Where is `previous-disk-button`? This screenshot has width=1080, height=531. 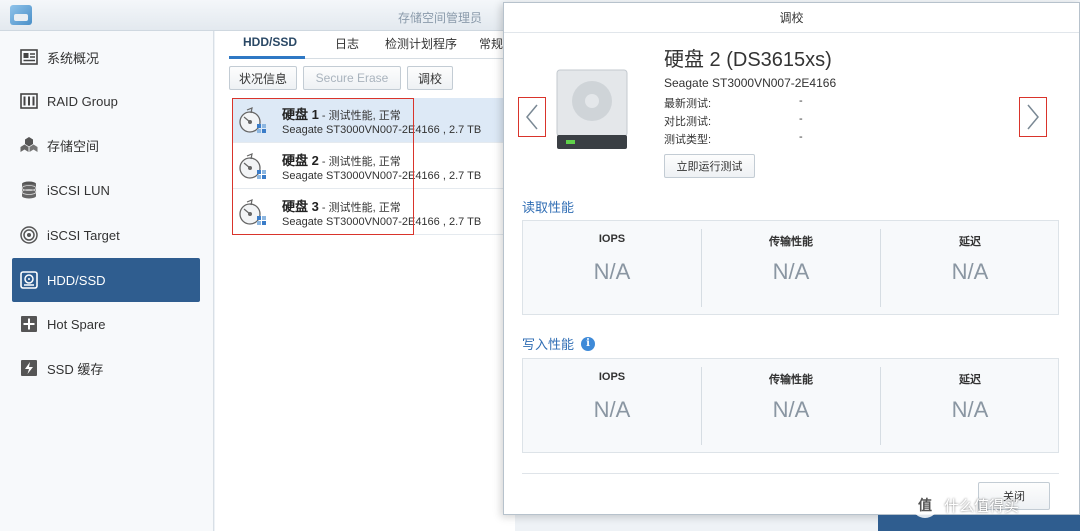
previous-disk-button is located at coordinates (532, 117).